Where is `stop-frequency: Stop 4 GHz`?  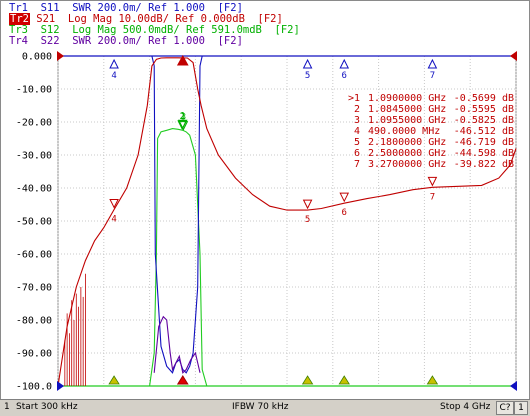
stop-frequency: Stop 4 GHz is located at coordinates (465, 407).